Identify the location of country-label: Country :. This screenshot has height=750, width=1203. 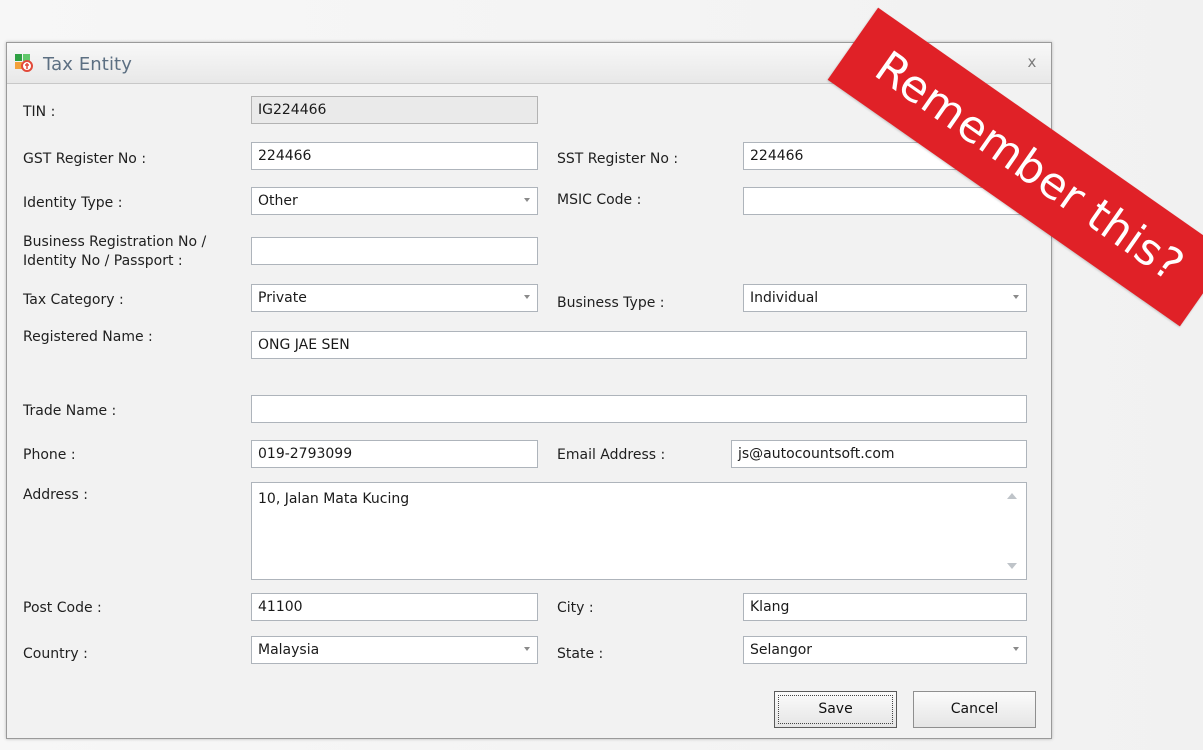
(55, 654).